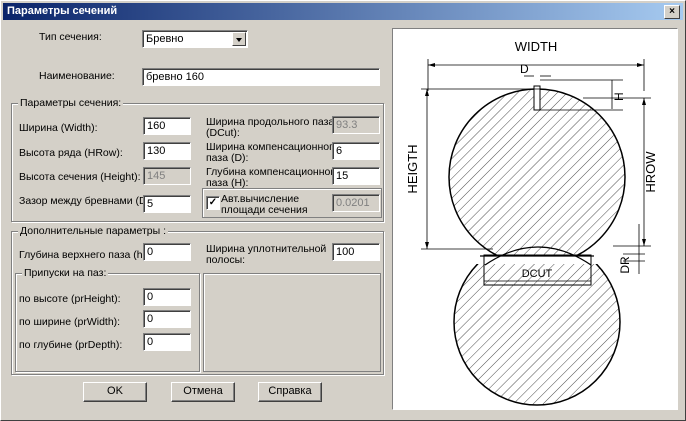 This screenshot has width=686, height=421. I want to click on prdepth-input: 0, so click(167, 342).